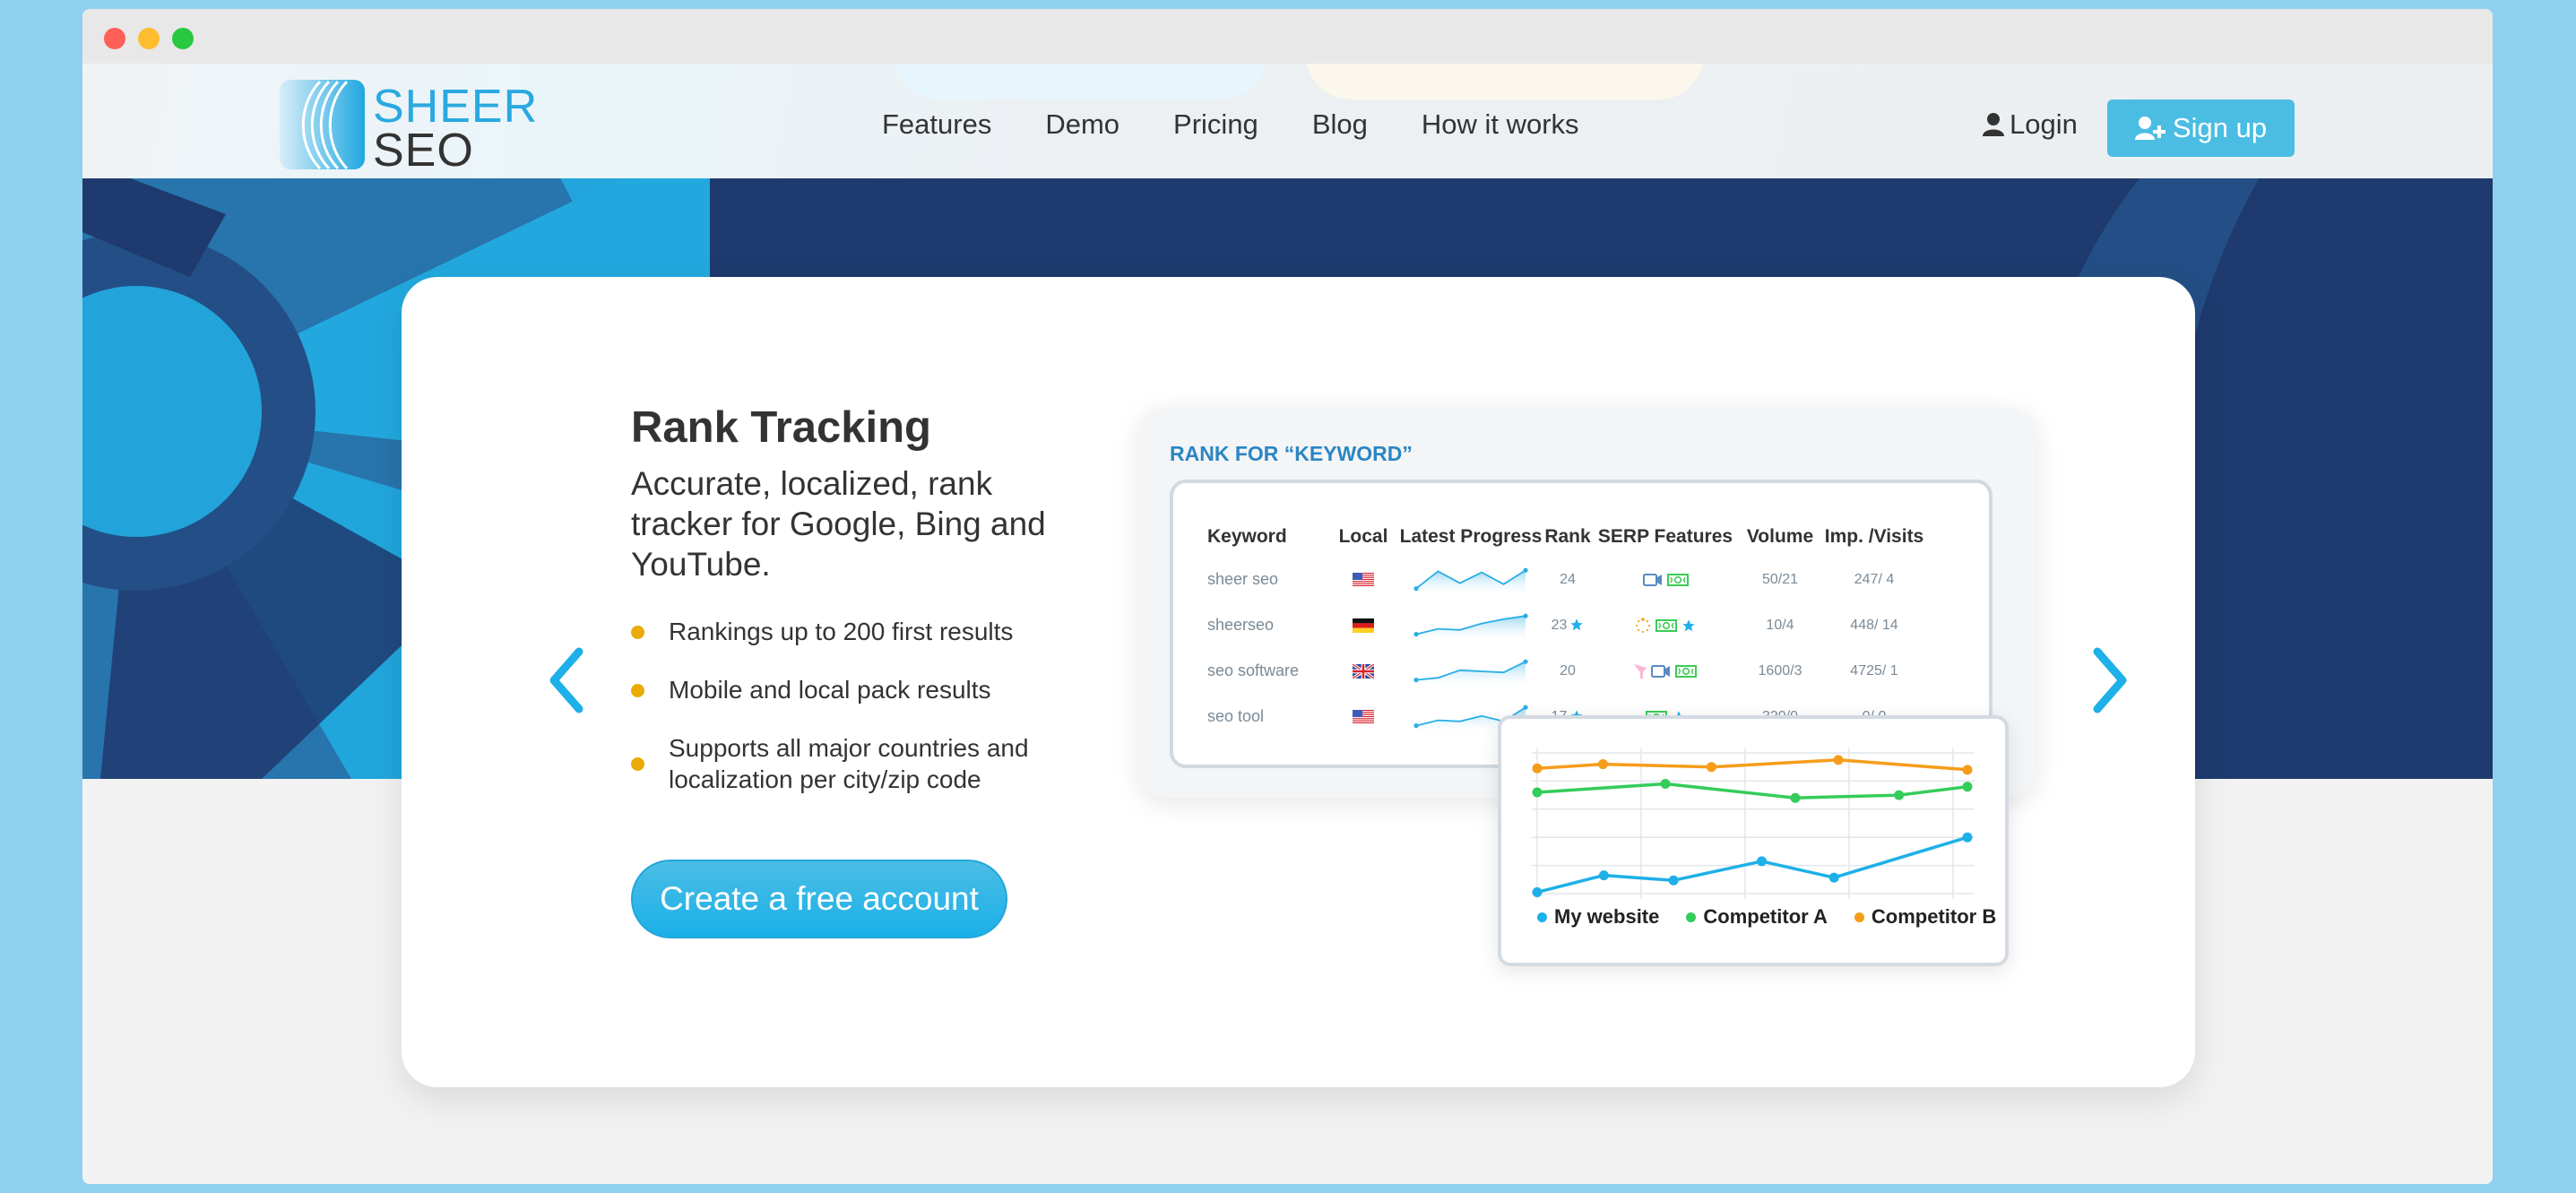 The width and height of the screenshot is (2576, 1193). I want to click on nav-features: Features, so click(936, 125).